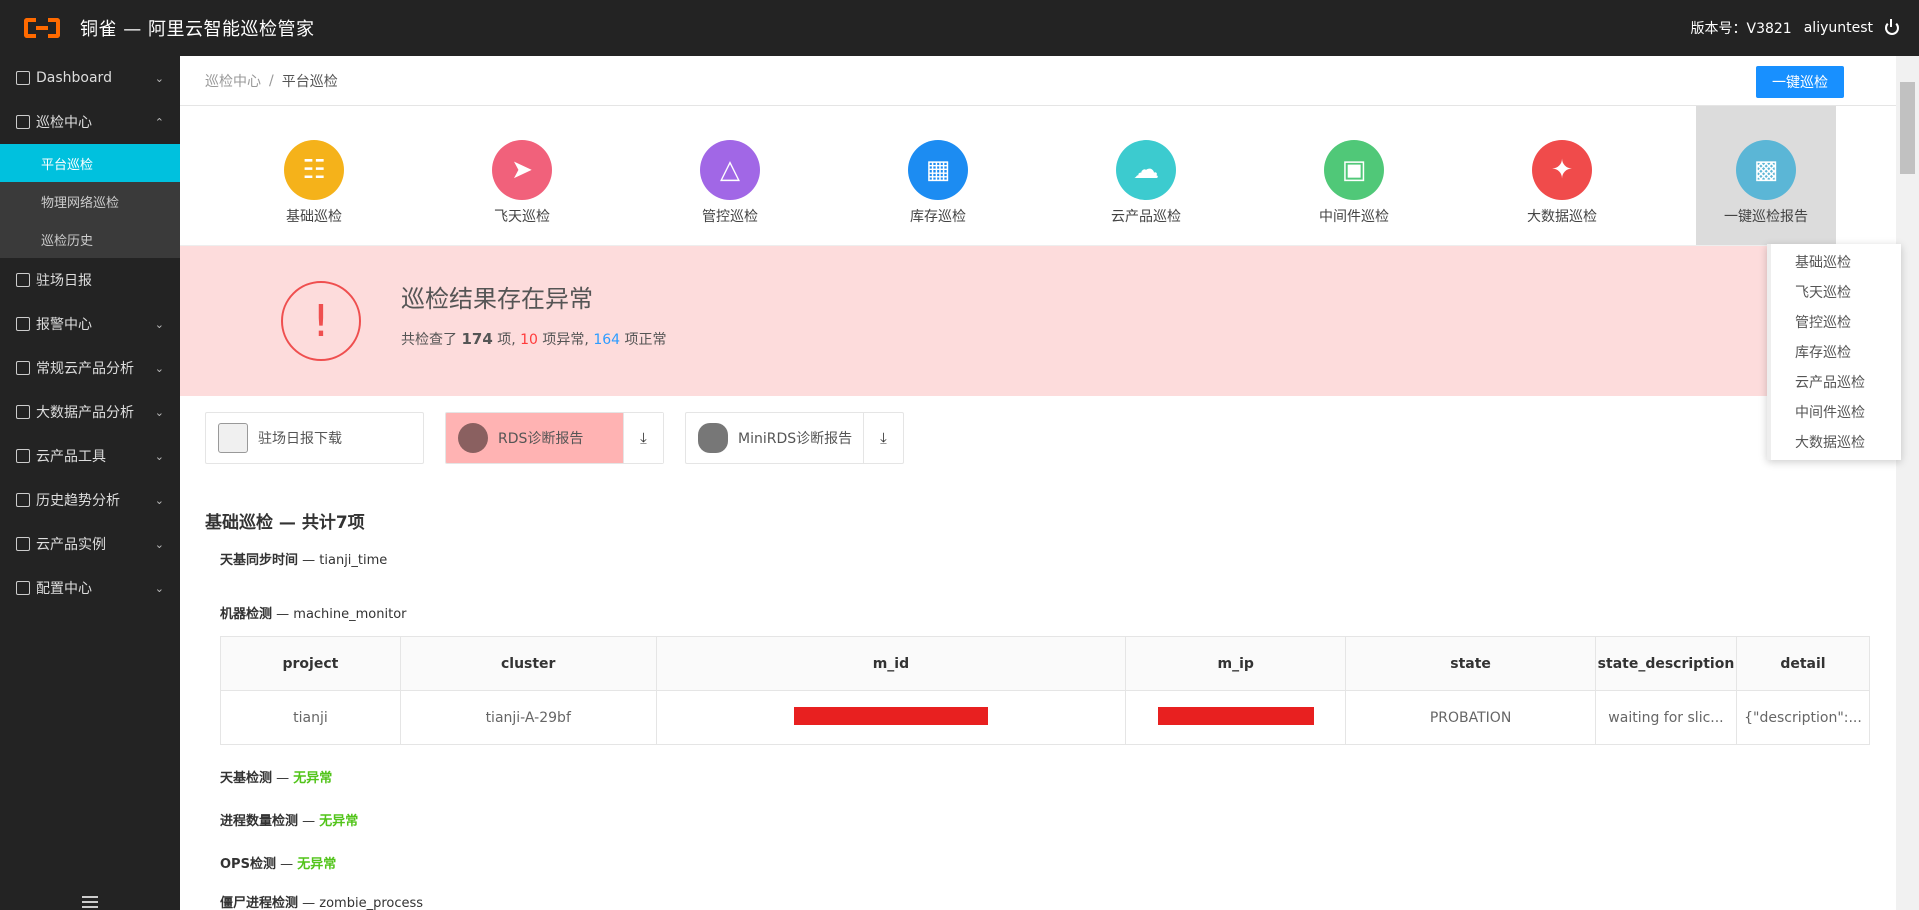 The image size is (1919, 910). I want to click on column-header: detail, so click(1803, 663).